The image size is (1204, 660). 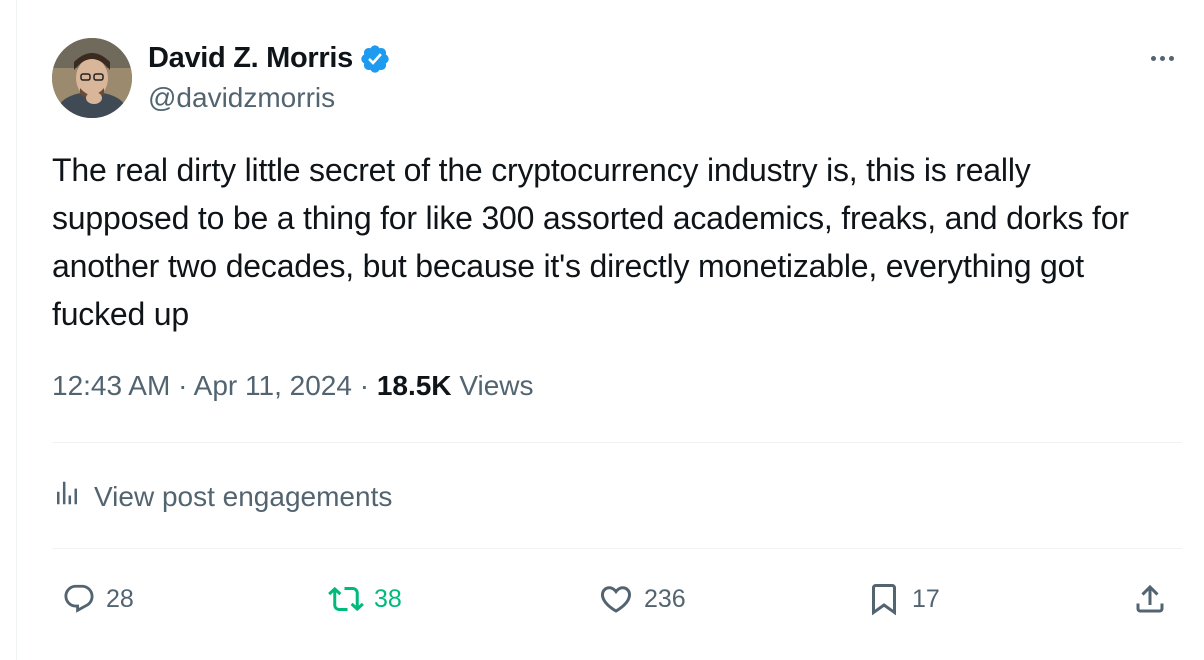 I want to click on timeline-border, so click(x=16, y=330).